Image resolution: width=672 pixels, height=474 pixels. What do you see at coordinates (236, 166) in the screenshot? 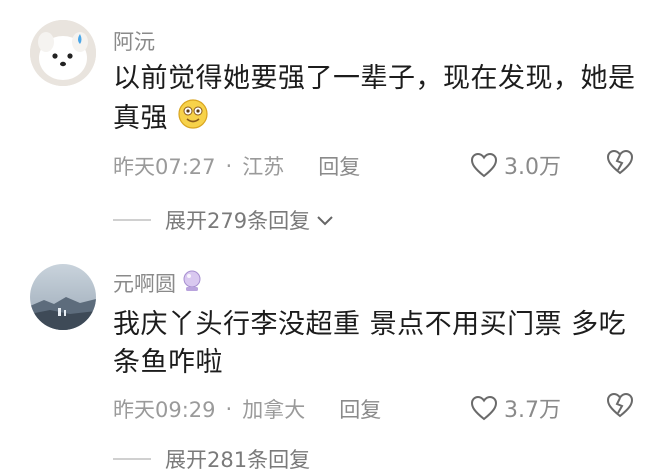
I see `comment-meta: 昨天07:27 · 江苏 回复` at bounding box center [236, 166].